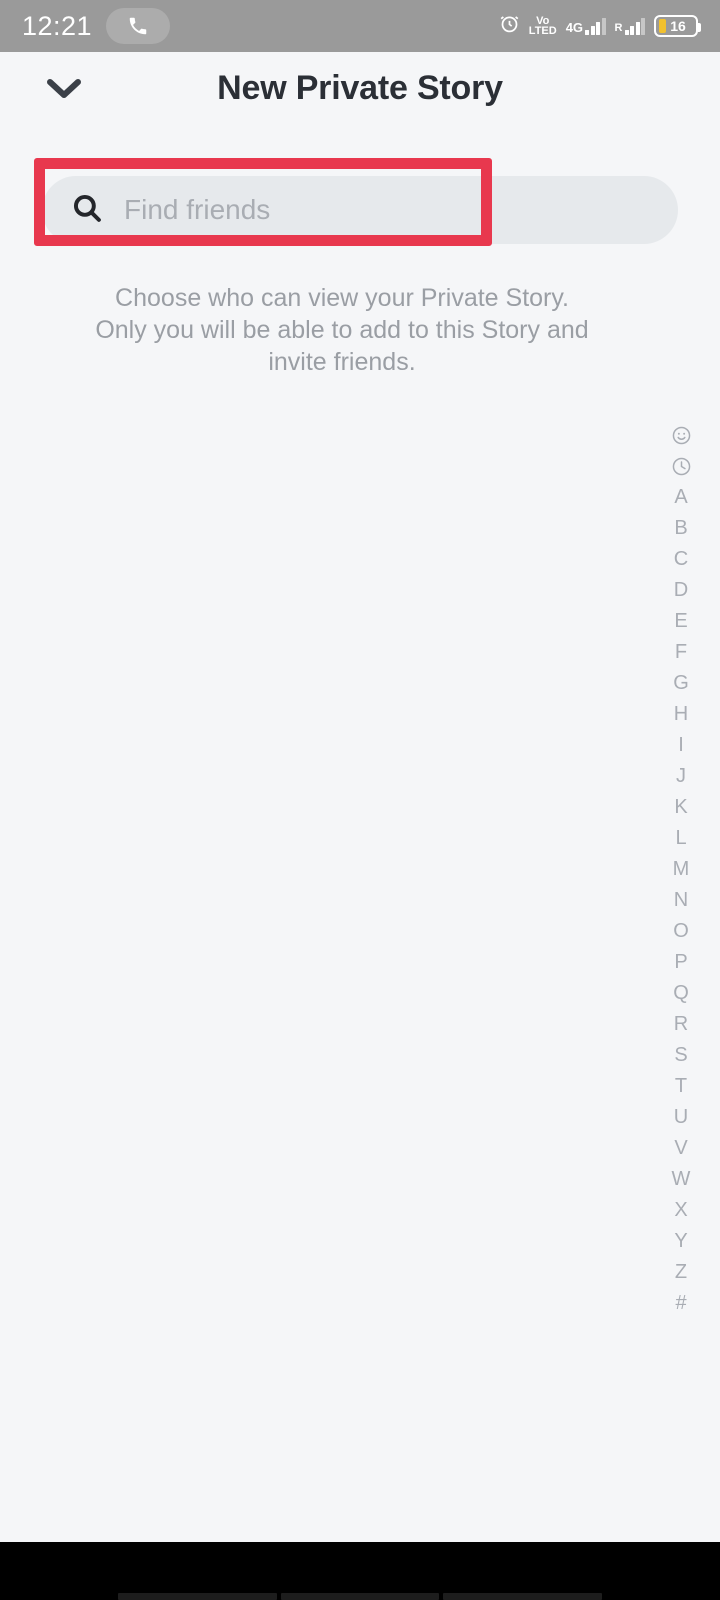 The height and width of the screenshot is (1600, 720). I want to click on volte-indicator: Vo LTED, so click(542, 26).